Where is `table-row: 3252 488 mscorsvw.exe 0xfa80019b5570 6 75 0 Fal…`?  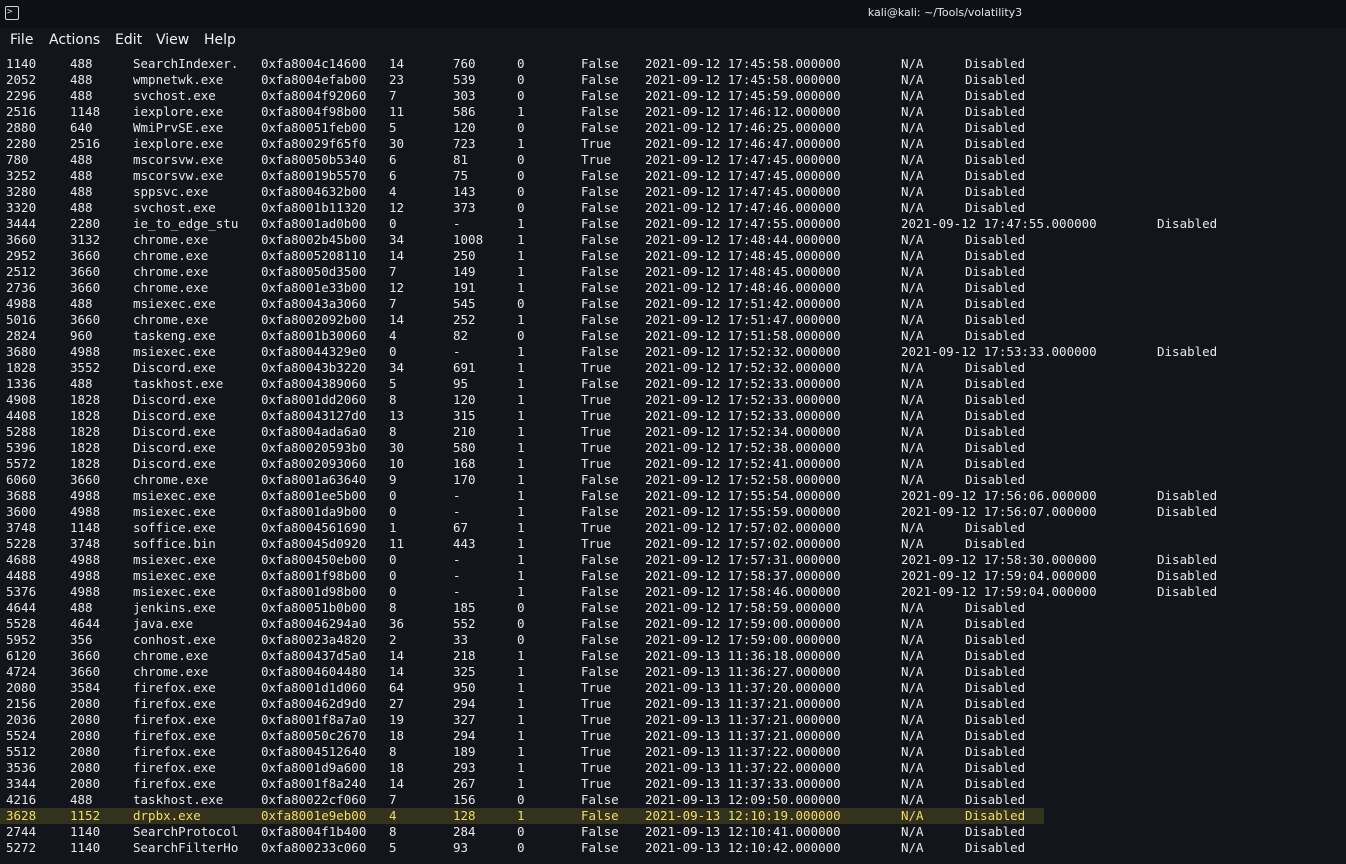 table-row: 3252 488 mscorsvw.exe 0xfa80019b5570 6 75 0 Fal… is located at coordinates (673, 176).